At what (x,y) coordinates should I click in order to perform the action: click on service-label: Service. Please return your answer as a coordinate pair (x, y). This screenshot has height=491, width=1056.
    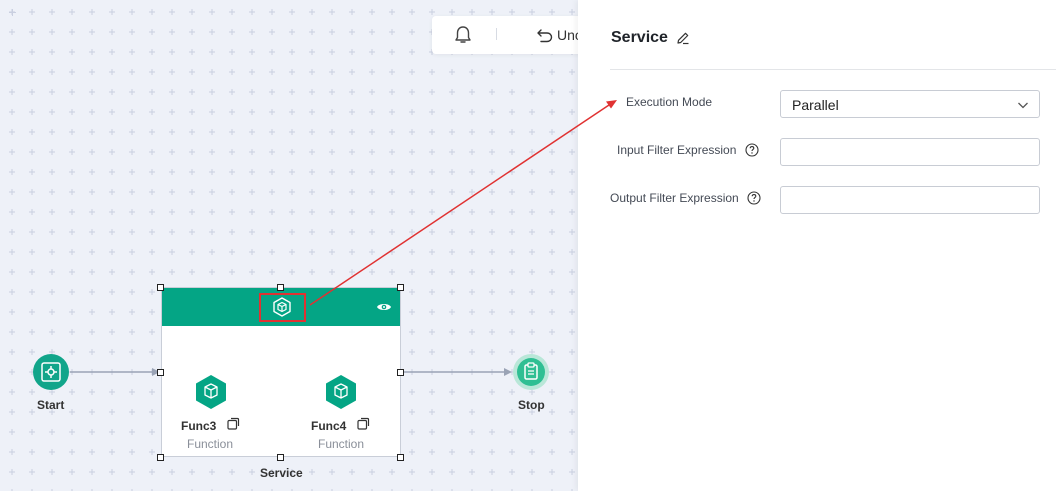
    Looking at the image, I should click on (281, 473).